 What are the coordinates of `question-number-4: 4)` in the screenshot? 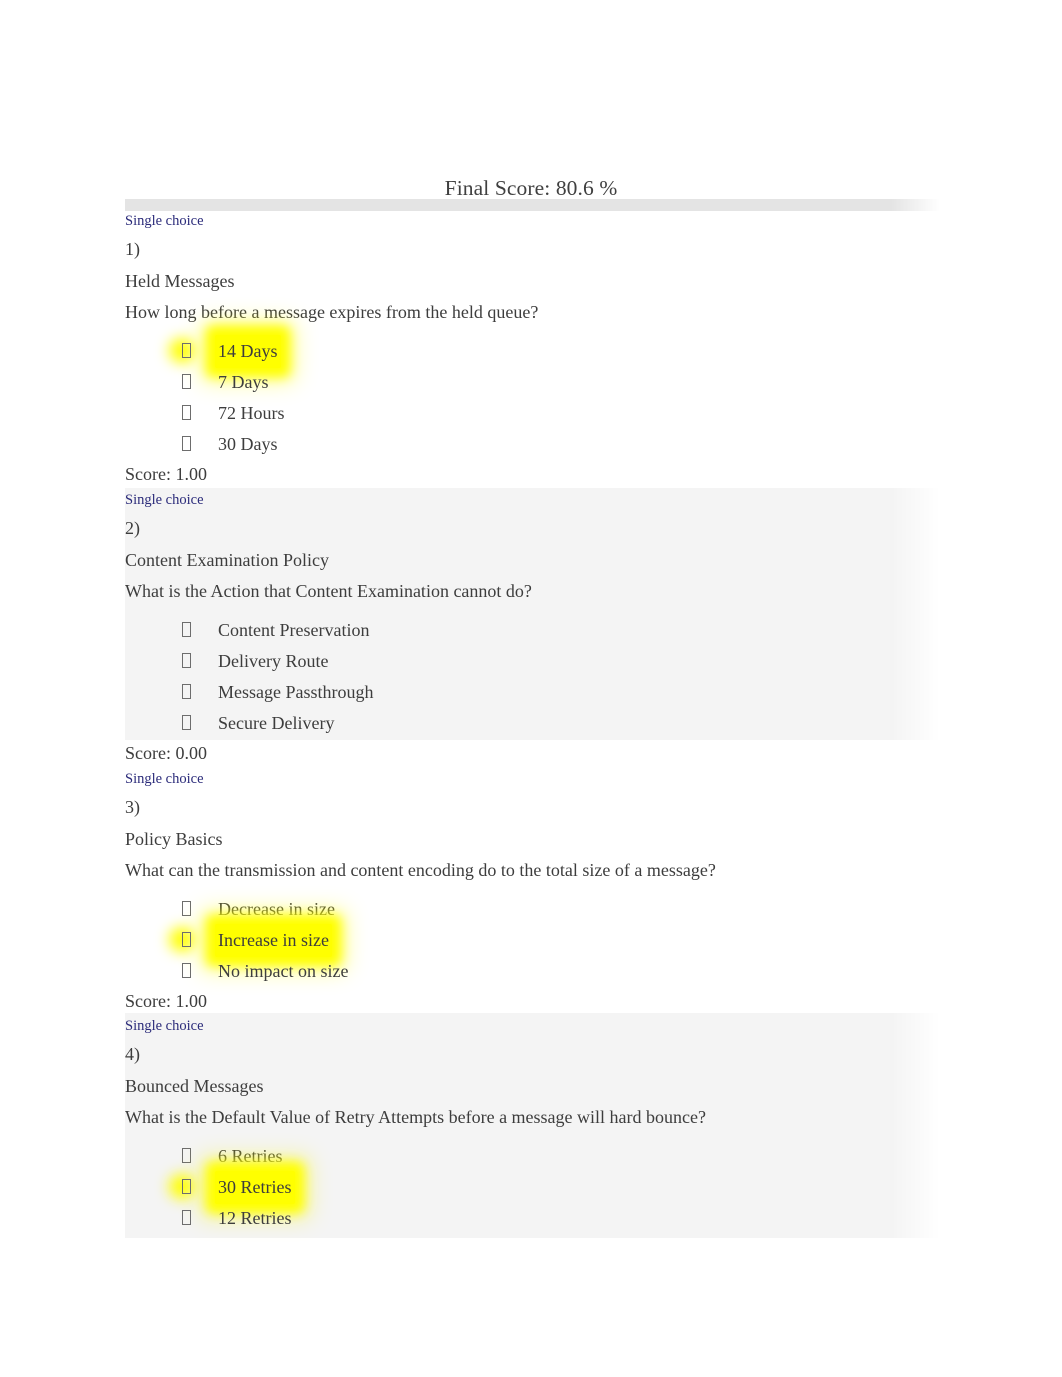 It's located at (132, 1054).